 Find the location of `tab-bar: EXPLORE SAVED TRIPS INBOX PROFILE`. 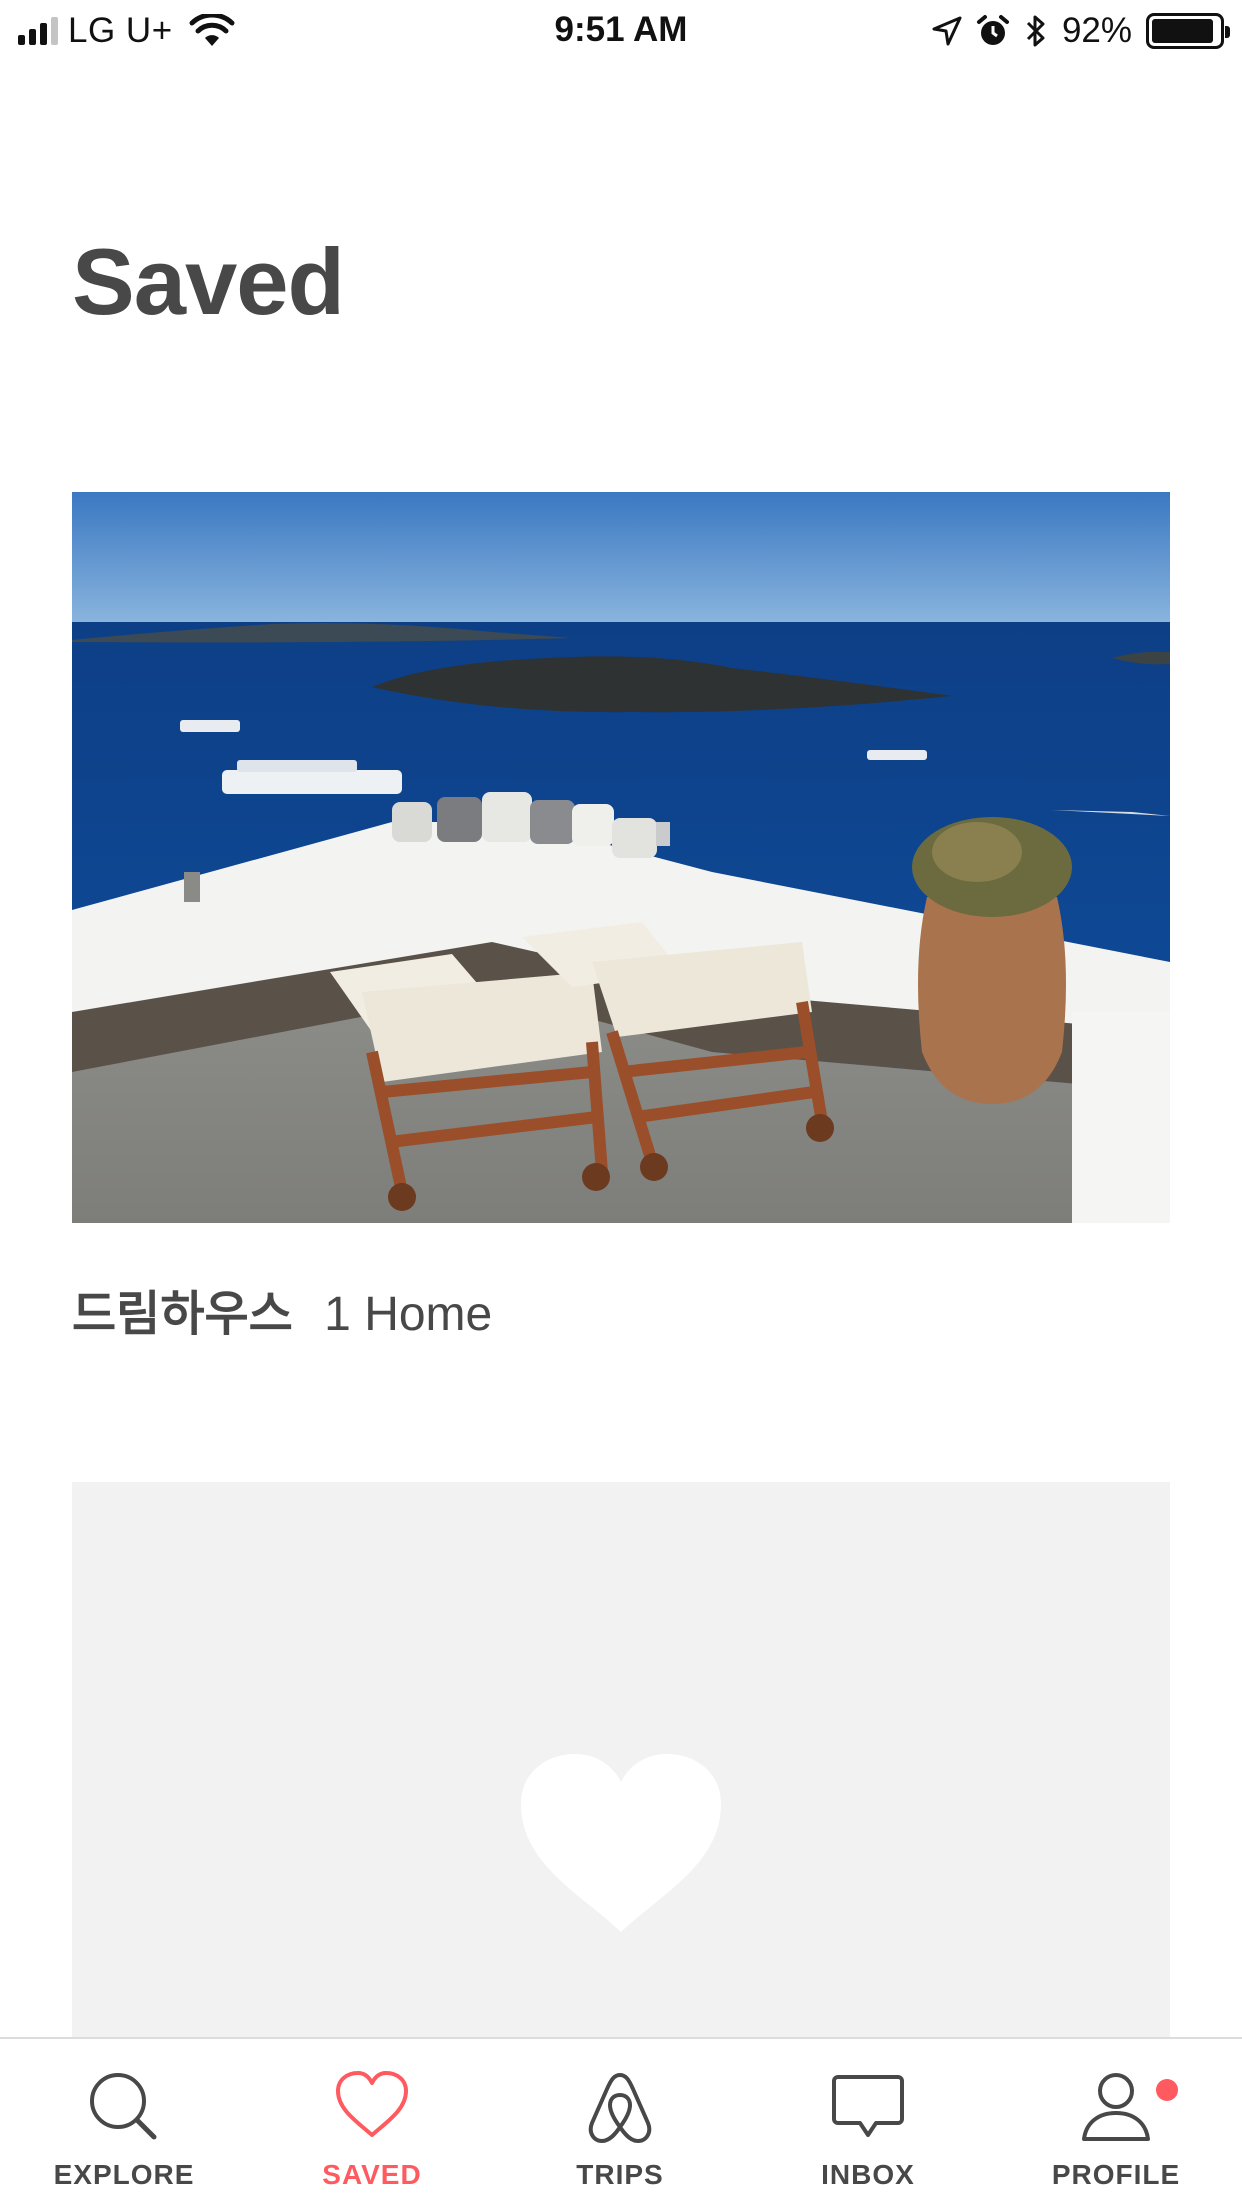

tab-bar: EXPLORE SAVED TRIPS INBOX PROFILE is located at coordinates (621, 2122).